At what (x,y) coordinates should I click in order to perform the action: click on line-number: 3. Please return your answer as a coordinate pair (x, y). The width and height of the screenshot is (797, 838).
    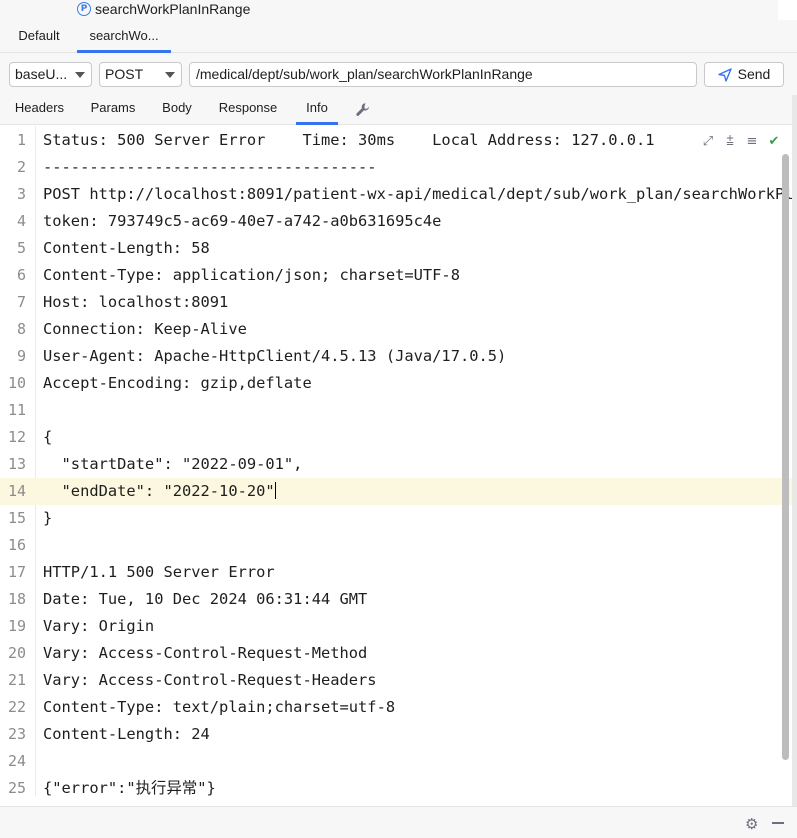
    Looking at the image, I should click on (21, 194).